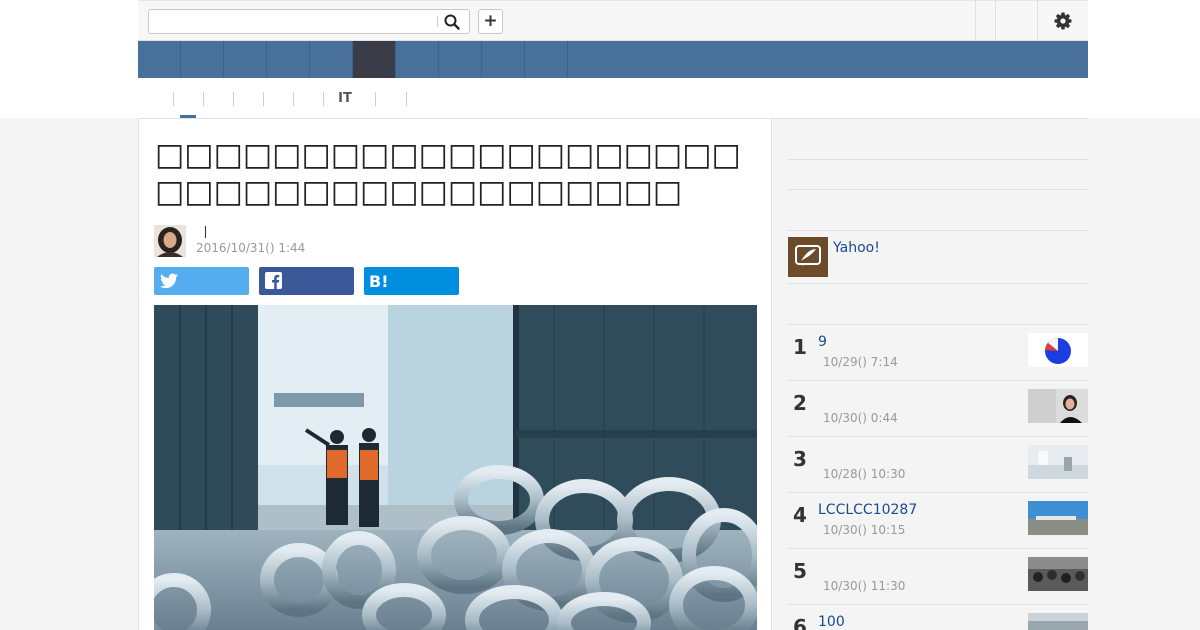 The width and height of the screenshot is (1200, 630). I want to click on press-photo-thumbnail, so click(1058, 406).